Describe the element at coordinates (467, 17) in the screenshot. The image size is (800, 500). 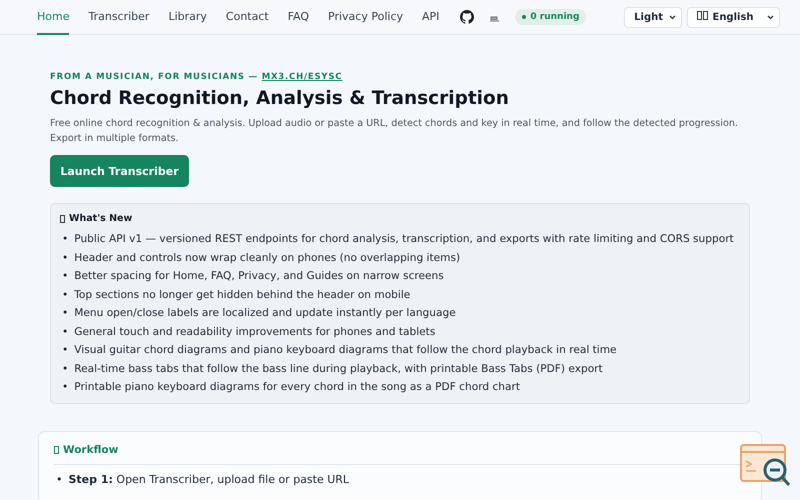
I see `github-icon` at that location.